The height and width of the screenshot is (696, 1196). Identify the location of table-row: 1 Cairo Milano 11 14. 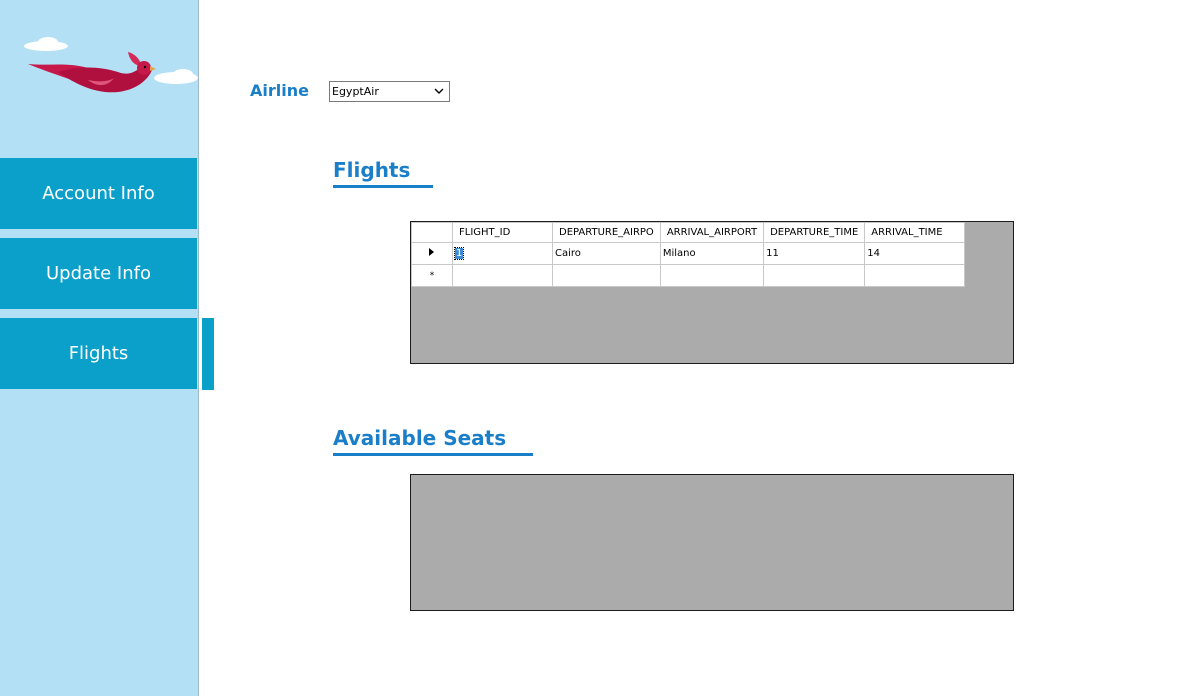
(688, 253).